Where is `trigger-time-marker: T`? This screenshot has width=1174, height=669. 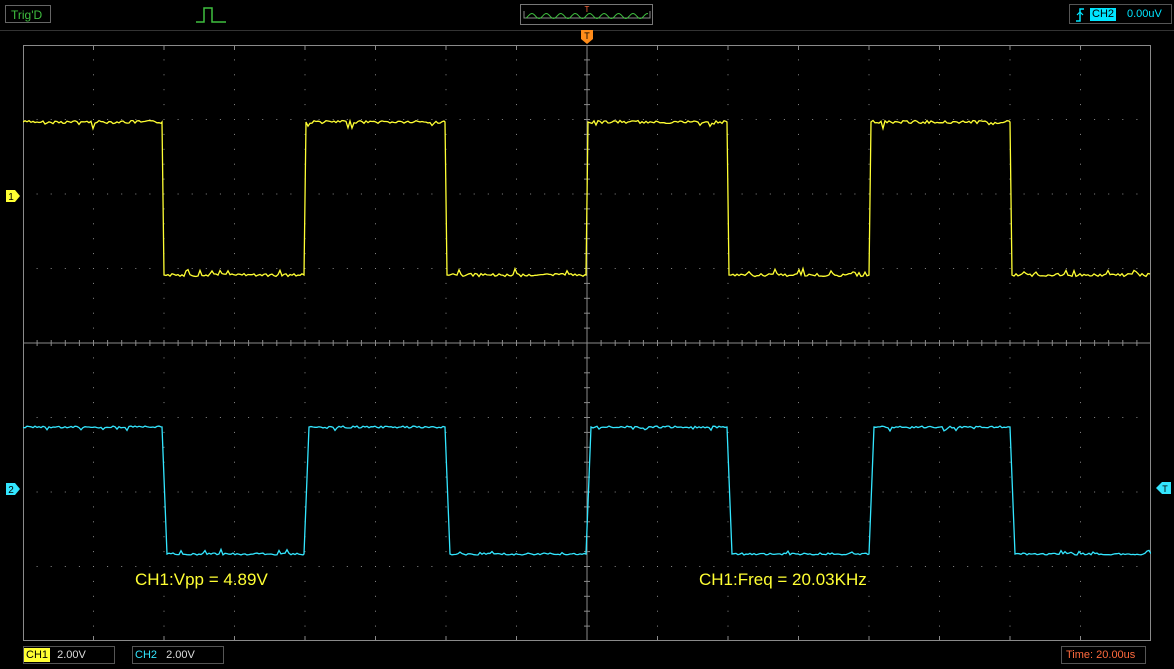
trigger-time-marker: T is located at coordinates (587, 37).